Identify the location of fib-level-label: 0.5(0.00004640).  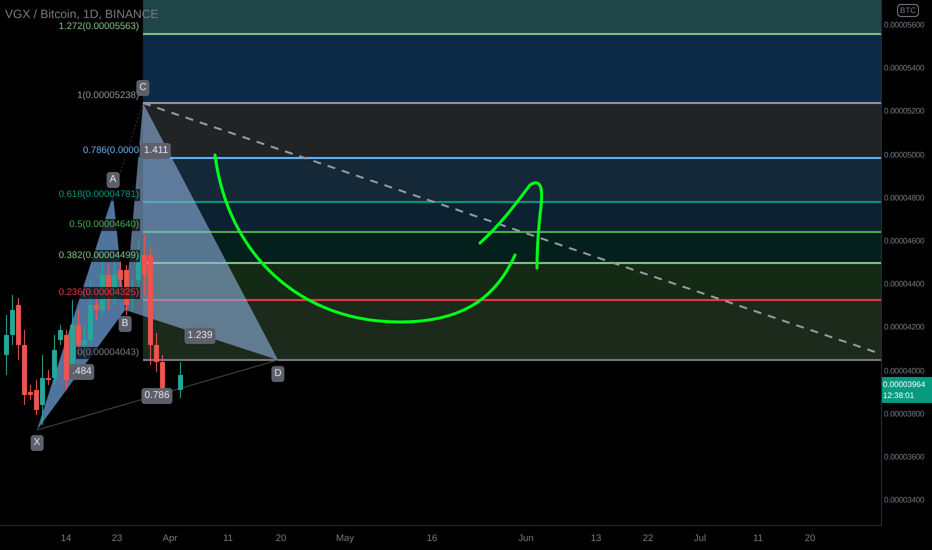
(104, 225).